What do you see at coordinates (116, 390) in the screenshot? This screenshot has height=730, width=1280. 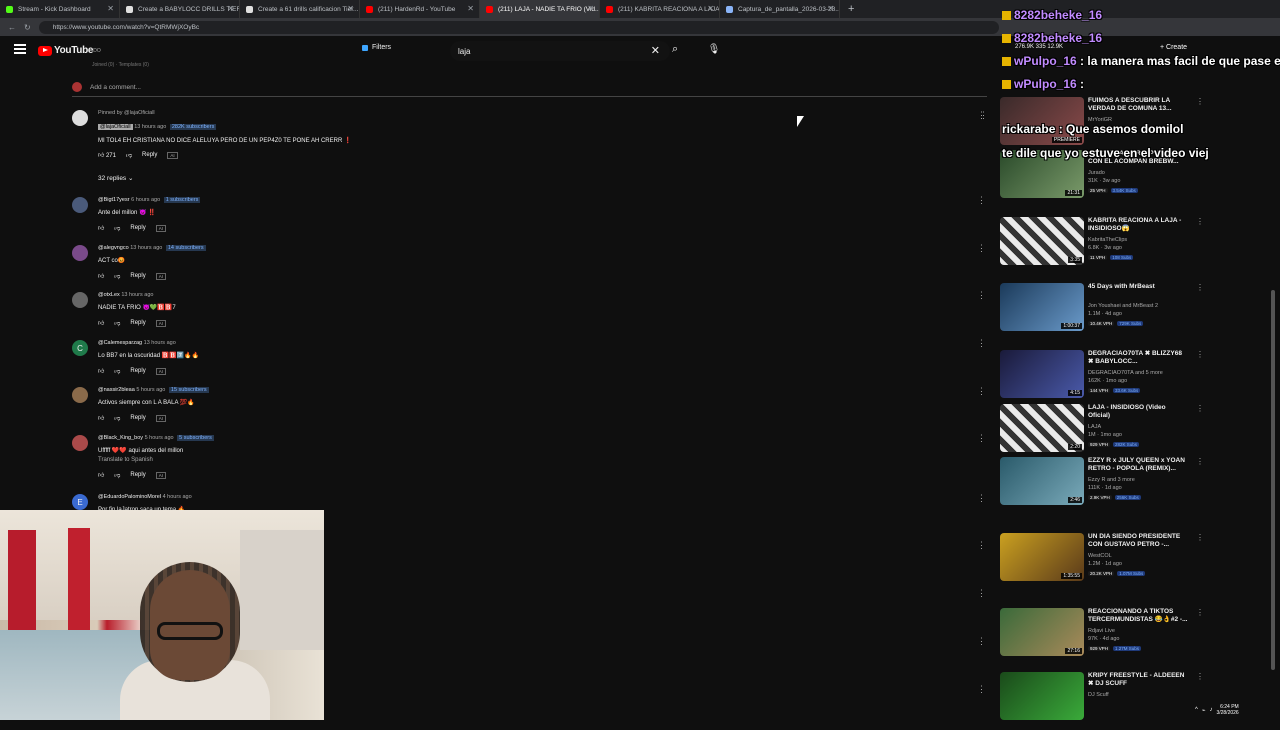 I see `comment-author: @nassir2bleaa` at bounding box center [116, 390].